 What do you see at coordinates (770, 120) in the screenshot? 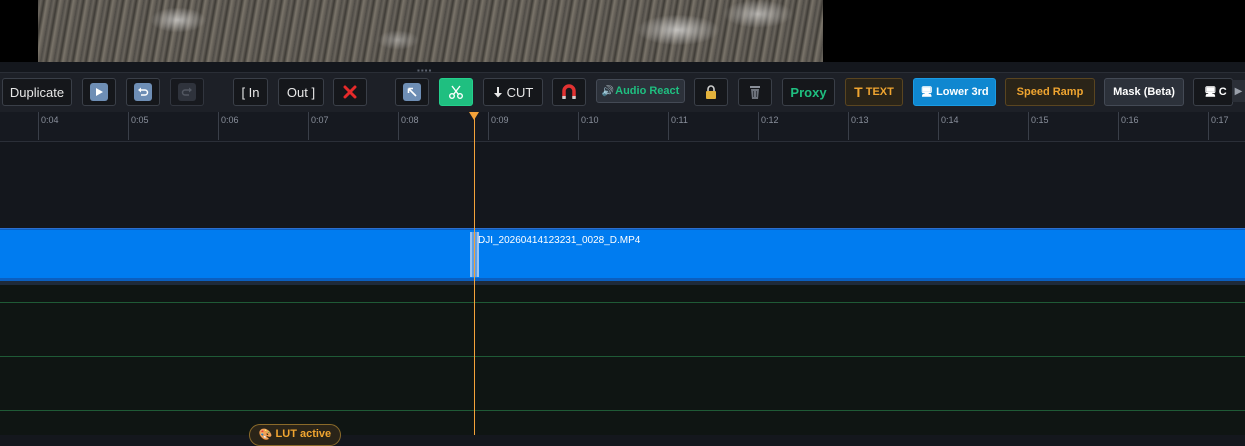
I see `ruler-tick-label: 0:12` at bounding box center [770, 120].